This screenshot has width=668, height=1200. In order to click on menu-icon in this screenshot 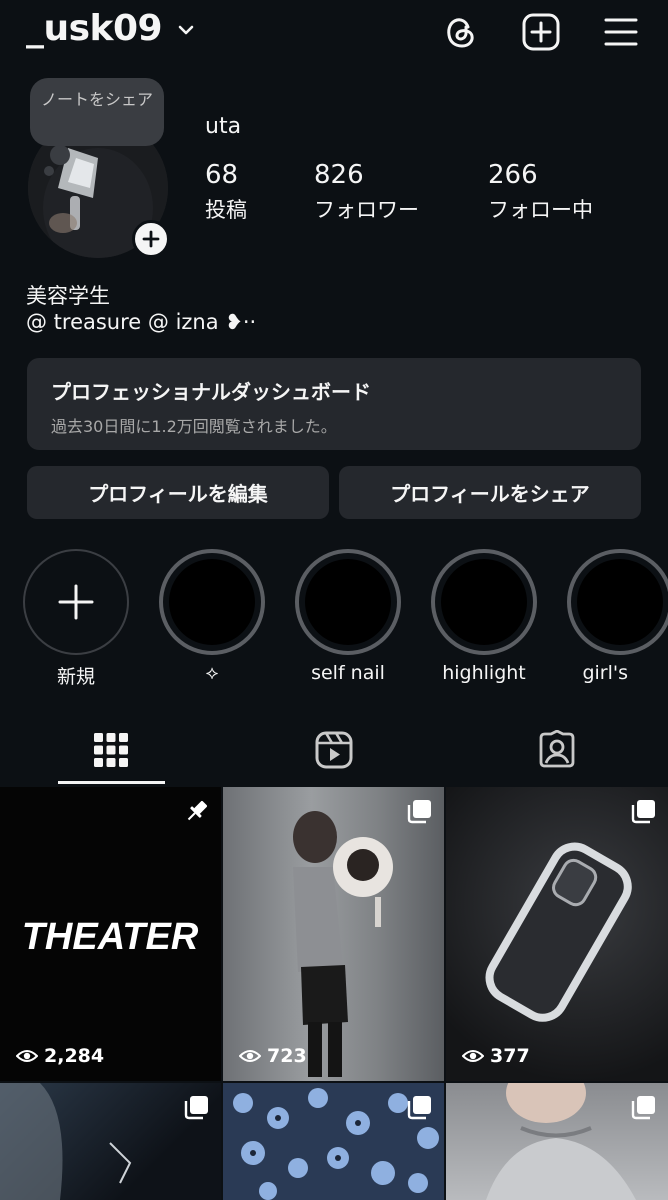, I will do `click(621, 32)`.